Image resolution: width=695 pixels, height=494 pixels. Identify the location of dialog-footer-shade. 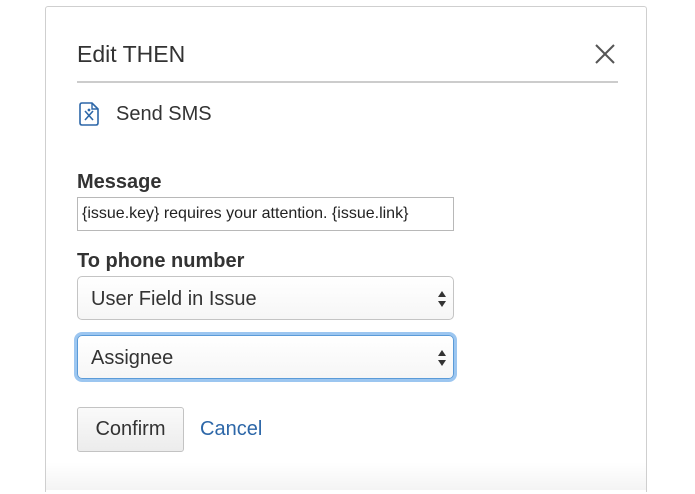
(346, 476).